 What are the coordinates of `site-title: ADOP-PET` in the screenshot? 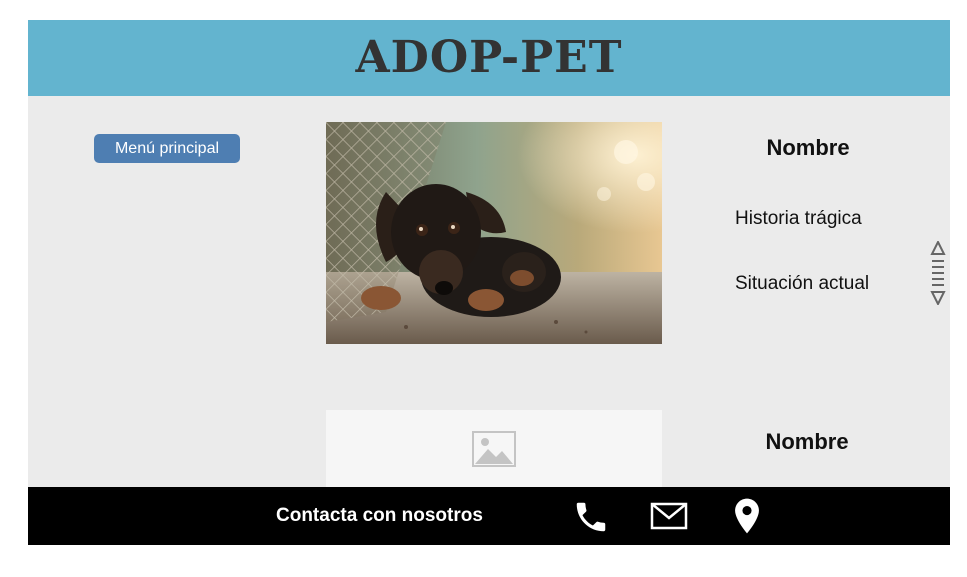 It's located at (489, 57).